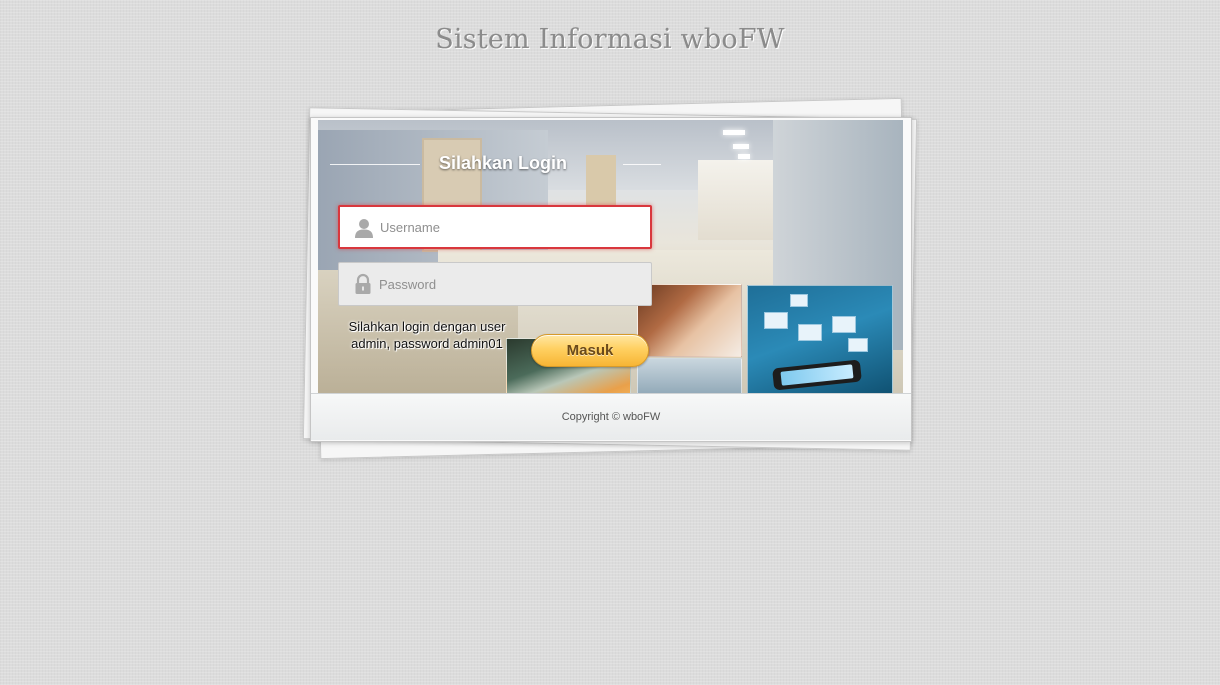 The image size is (1220, 685). Describe the element at coordinates (514, 227) in the screenshot. I see `username-input` at that location.